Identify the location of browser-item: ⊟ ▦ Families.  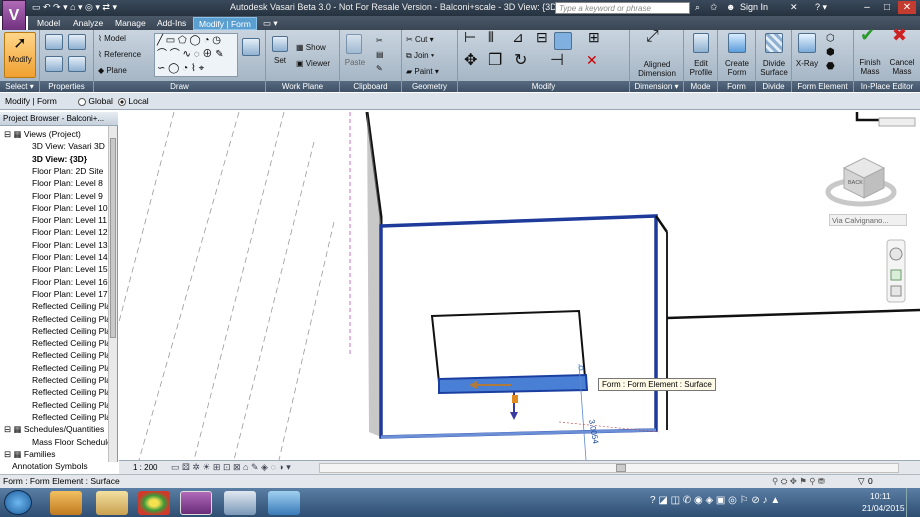
(56, 454).